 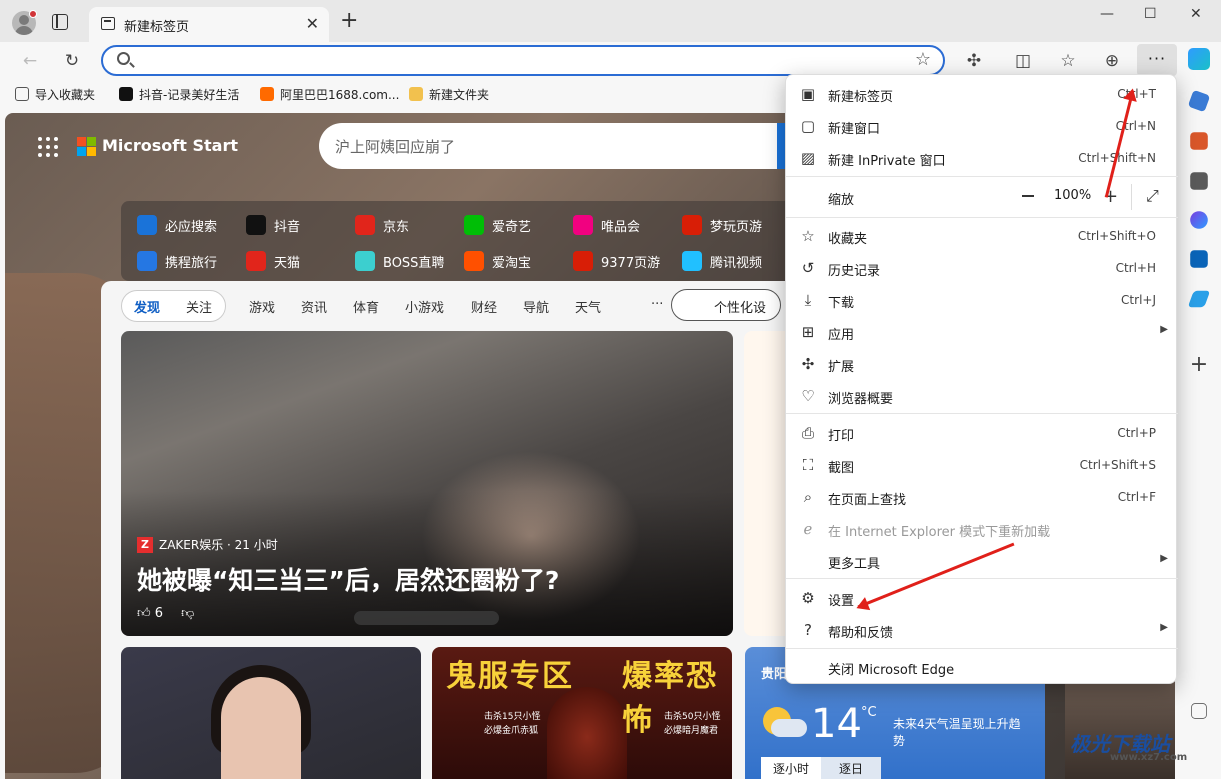 What do you see at coordinates (1199, 365) in the screenshot?
I see `add-sidebar-app-icon: +` at bounding box center [1199, 365].